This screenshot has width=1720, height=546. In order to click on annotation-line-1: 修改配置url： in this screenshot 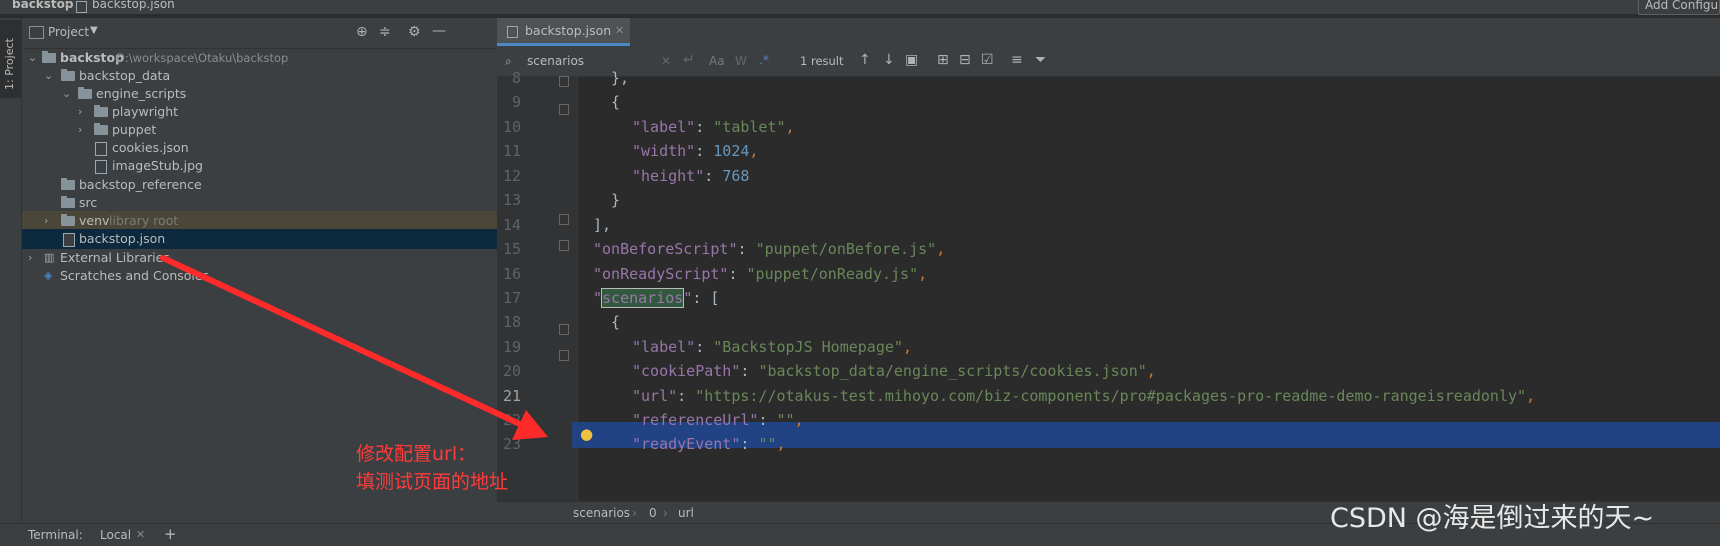, I will do `click(416, 454)`.